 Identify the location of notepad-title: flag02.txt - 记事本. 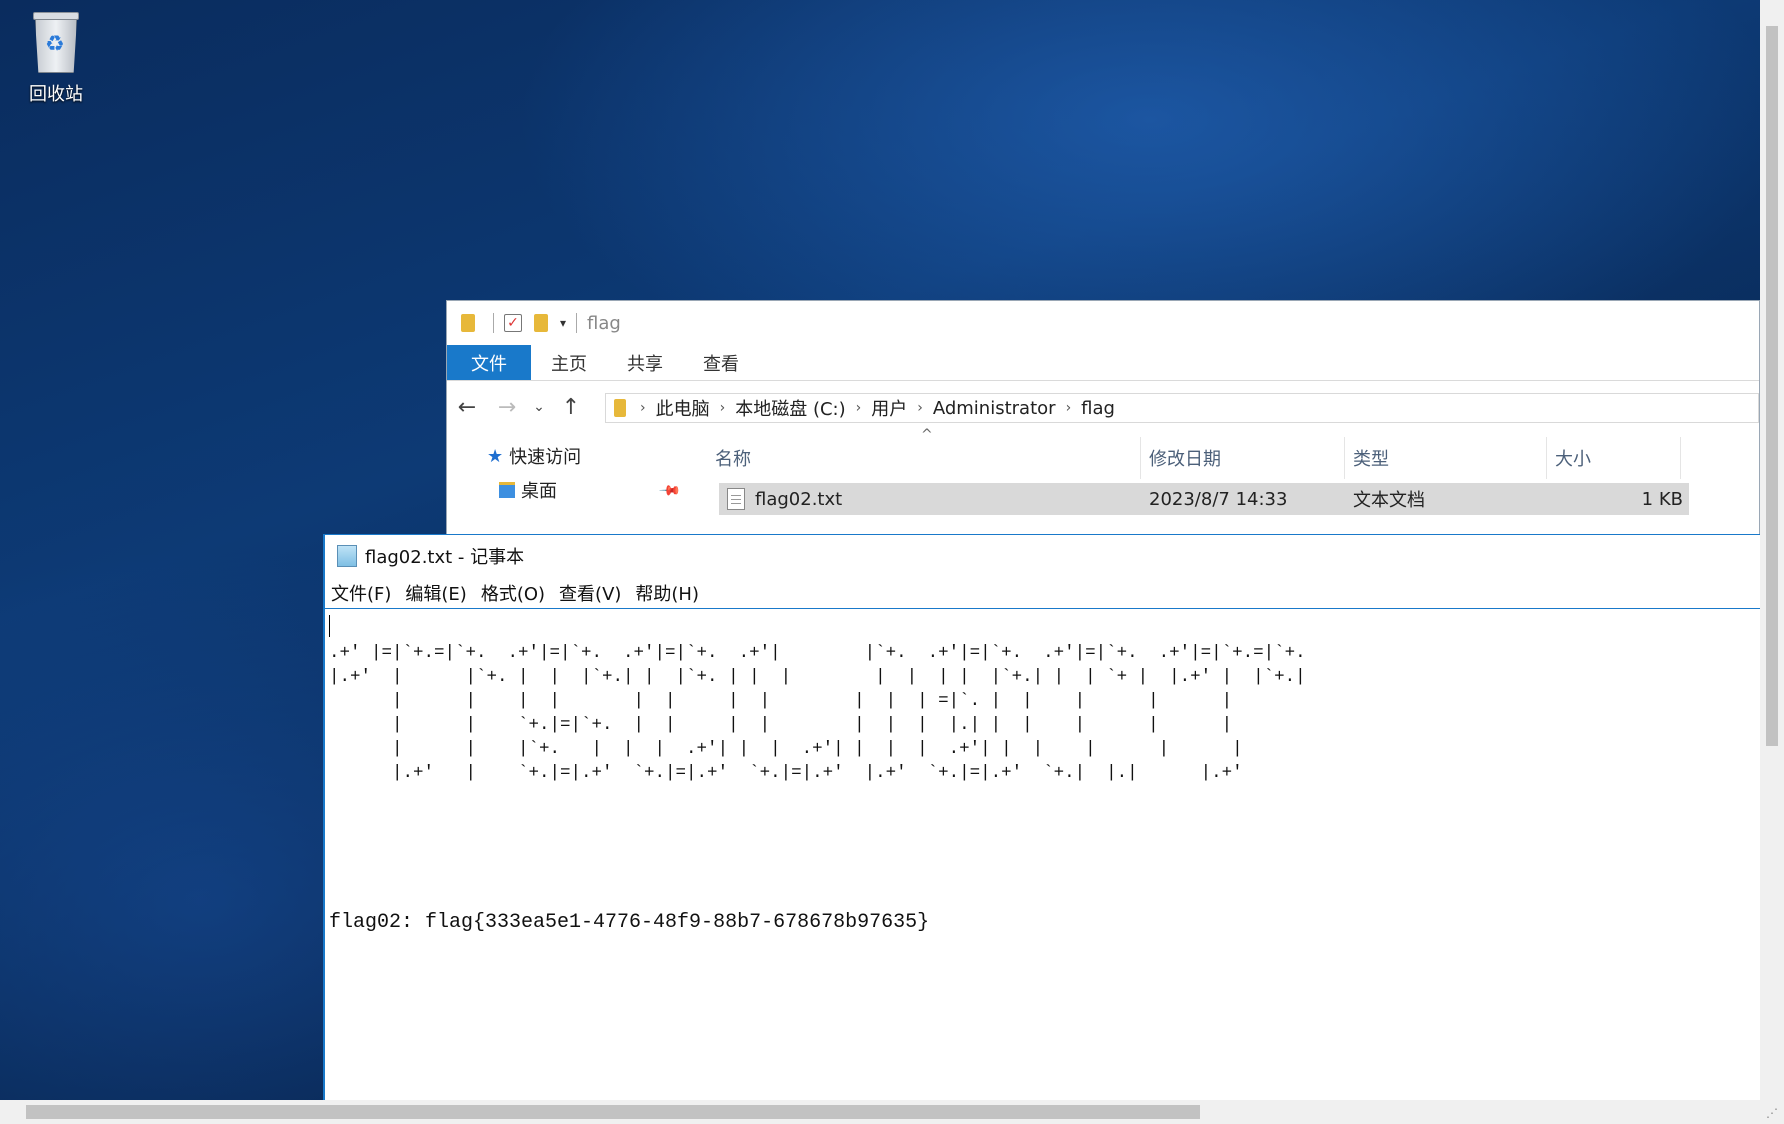
(445, 557).